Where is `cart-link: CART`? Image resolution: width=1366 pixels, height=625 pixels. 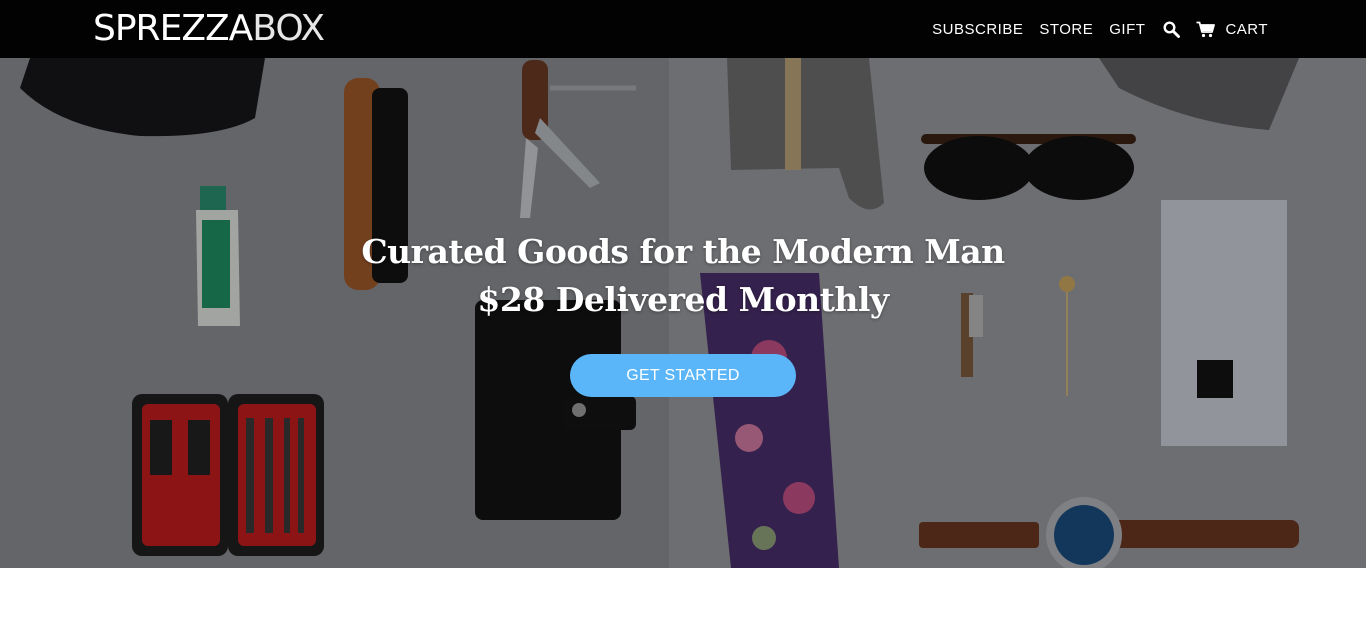 cart-link: CART is located at coordinates (1232, 29).